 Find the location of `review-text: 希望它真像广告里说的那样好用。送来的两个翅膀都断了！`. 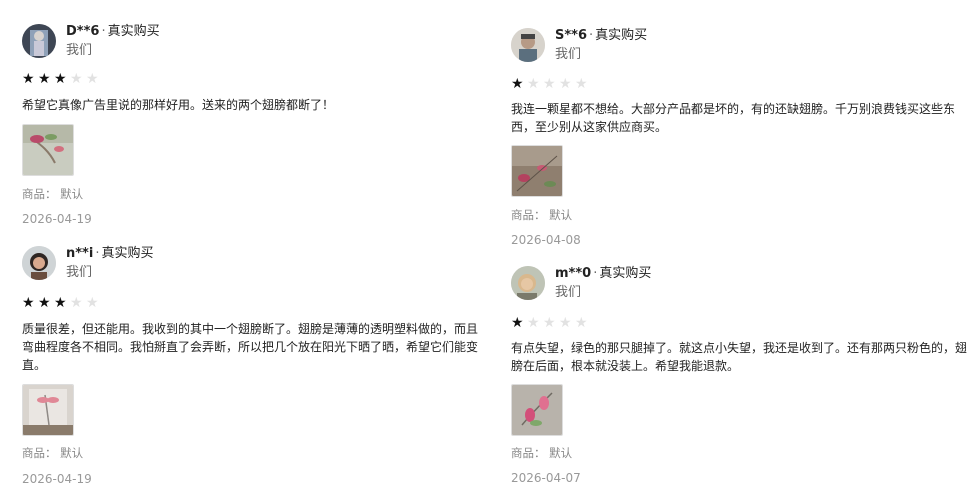

review-text: 希望它真像广告里说的那样好用。送来的两个翅膀都断了！ is located at coordinates (178, 105).